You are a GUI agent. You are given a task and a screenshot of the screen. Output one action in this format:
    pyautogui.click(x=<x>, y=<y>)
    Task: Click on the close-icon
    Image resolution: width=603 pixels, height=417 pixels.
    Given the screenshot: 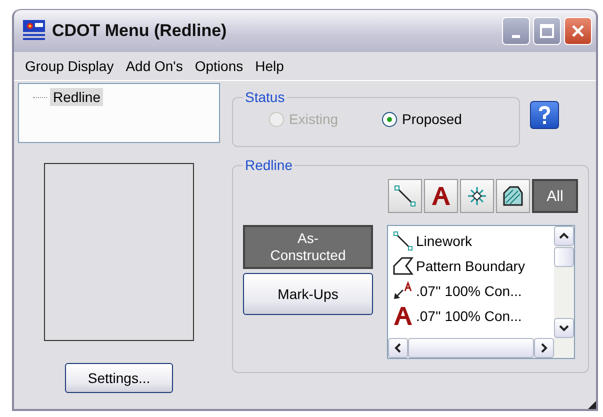 What is the action you would take?
    pyautogui.click(x=578, y=31)
    